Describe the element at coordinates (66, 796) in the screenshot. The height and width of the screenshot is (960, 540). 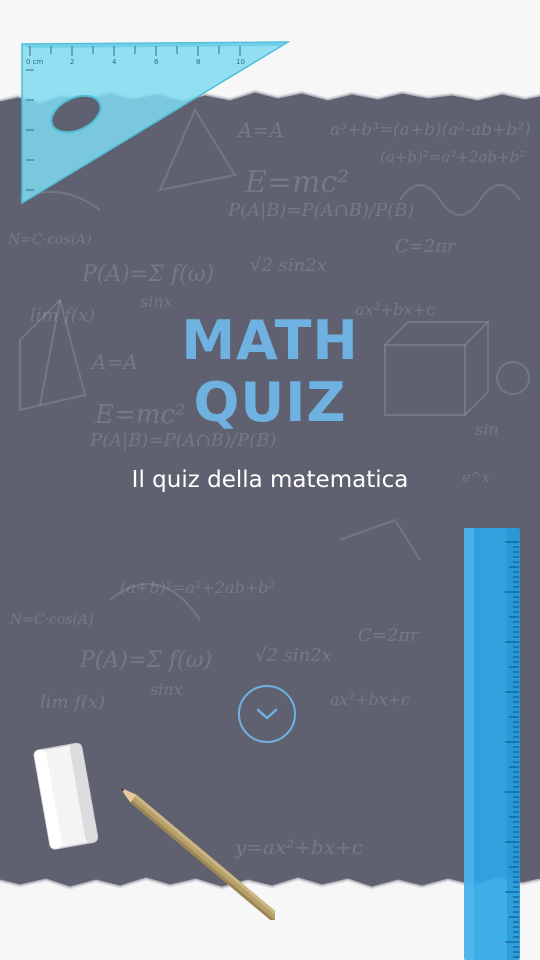
I see `eraser` at that location.